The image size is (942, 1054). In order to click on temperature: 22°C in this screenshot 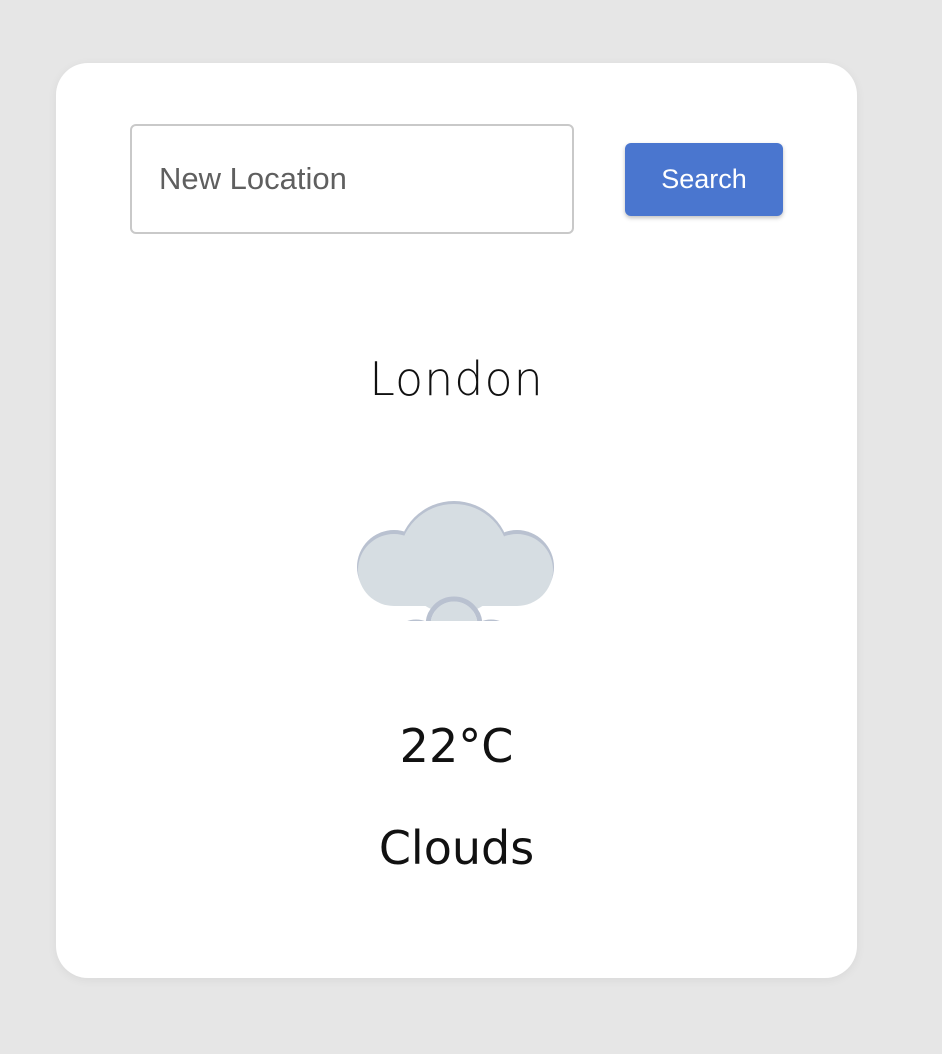, I will do `click(456, 746)`.